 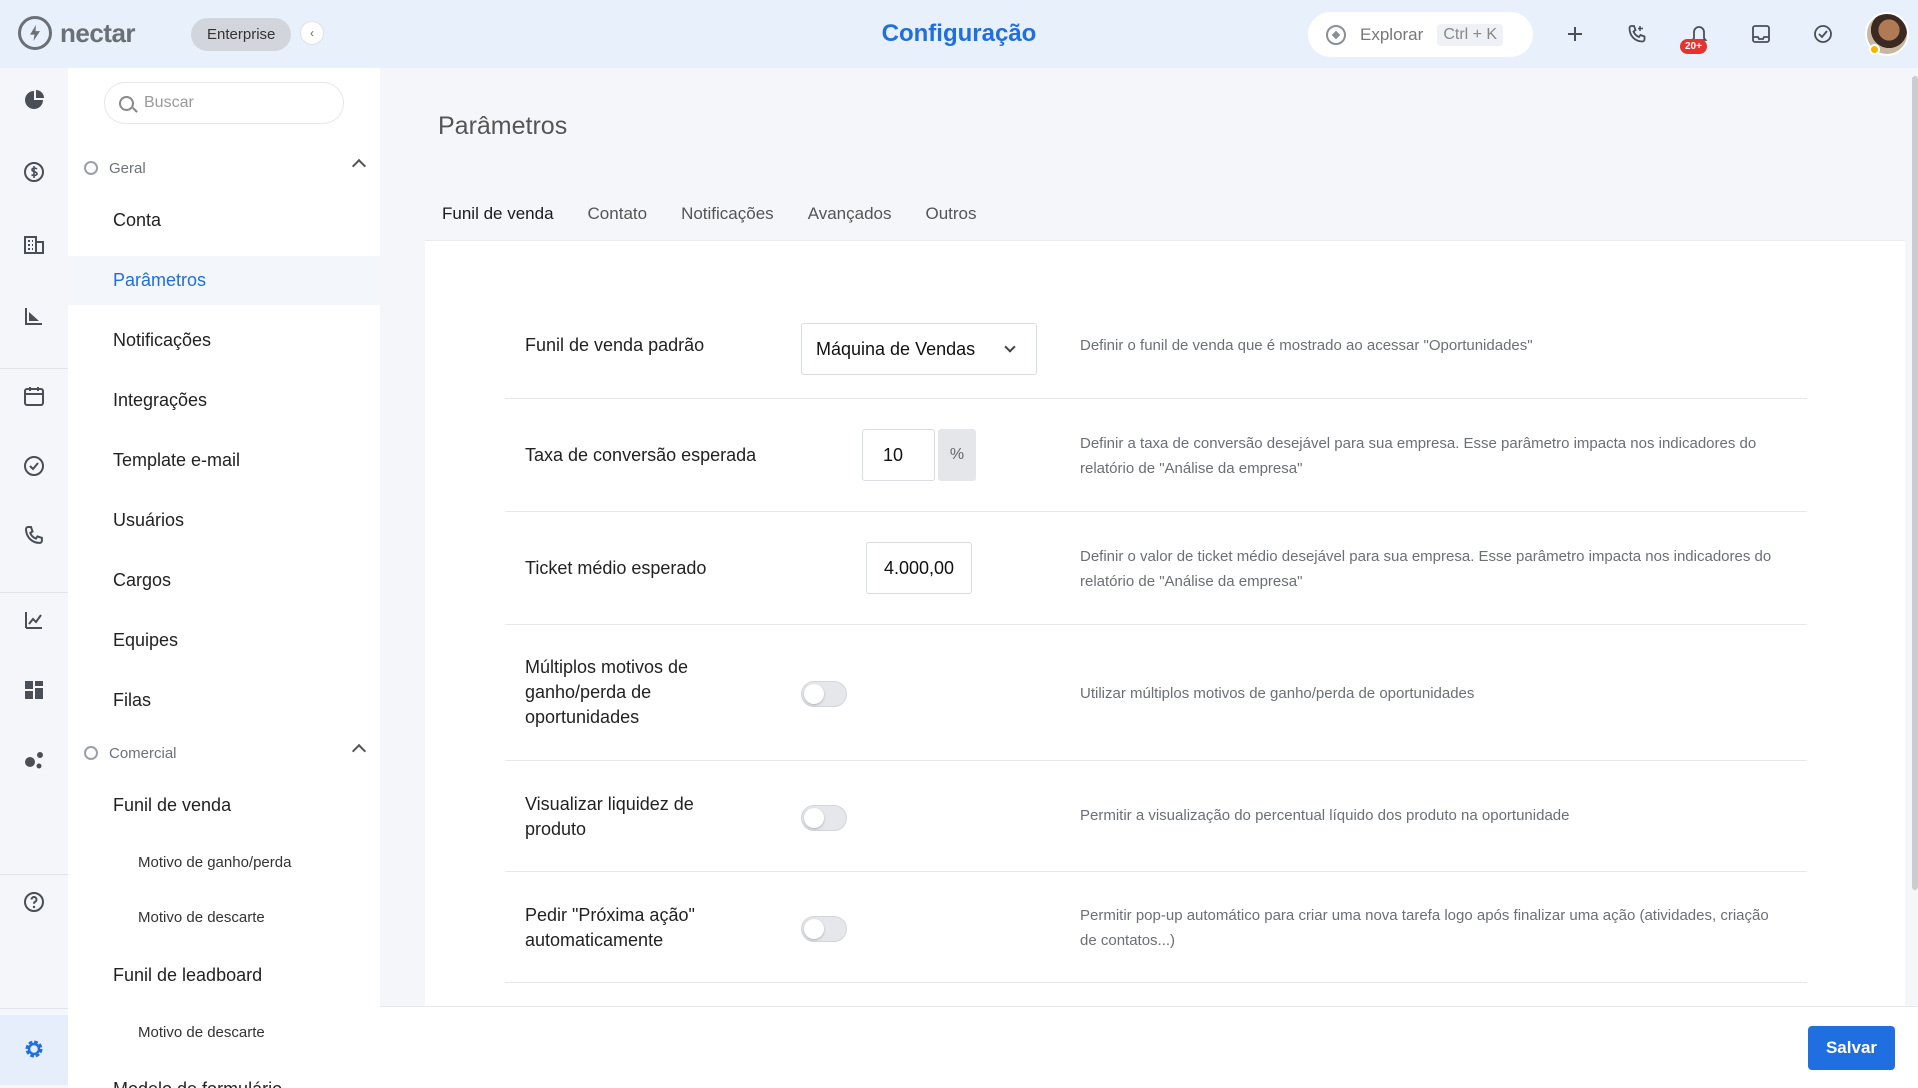 I want to click on sidebar-item-modelo-formulario: Modelo de formulário, so click(x=224, y=1076).